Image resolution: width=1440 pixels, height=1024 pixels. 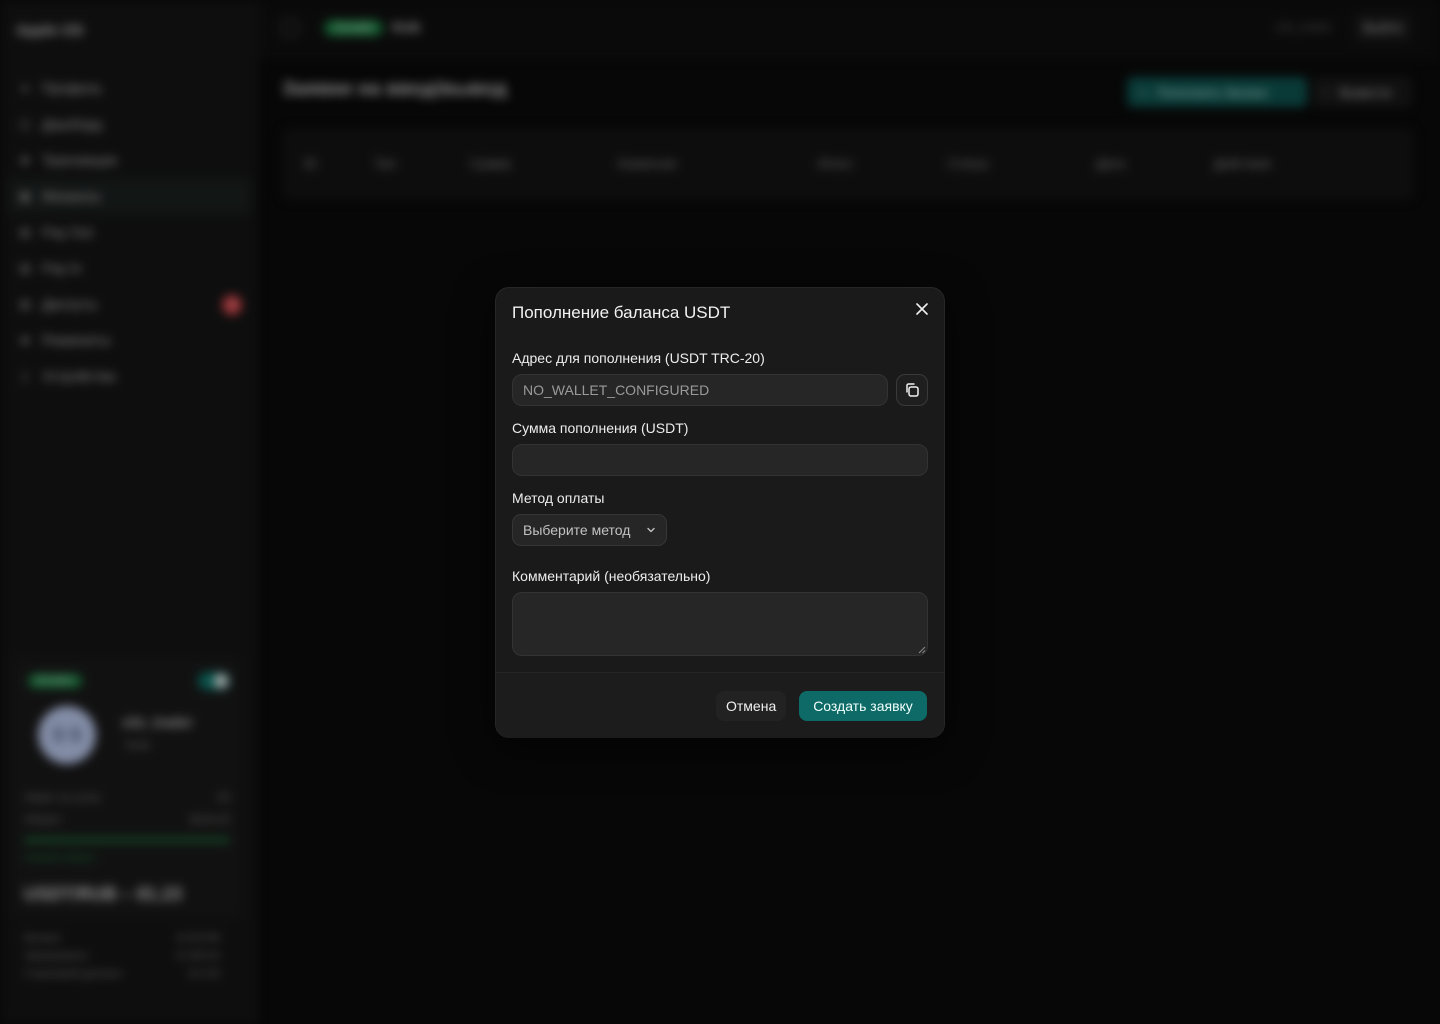 What do you see at coordinates (922, 650) in the screenshot?
I see `resize-grip-icon` at bounding box center [922, 650].